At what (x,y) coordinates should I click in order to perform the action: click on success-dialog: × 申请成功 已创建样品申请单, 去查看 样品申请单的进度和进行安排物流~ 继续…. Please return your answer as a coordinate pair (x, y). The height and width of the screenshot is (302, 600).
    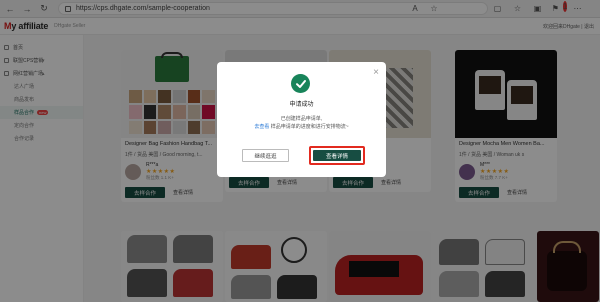
    Looking at the image, I should click on (301, 119).